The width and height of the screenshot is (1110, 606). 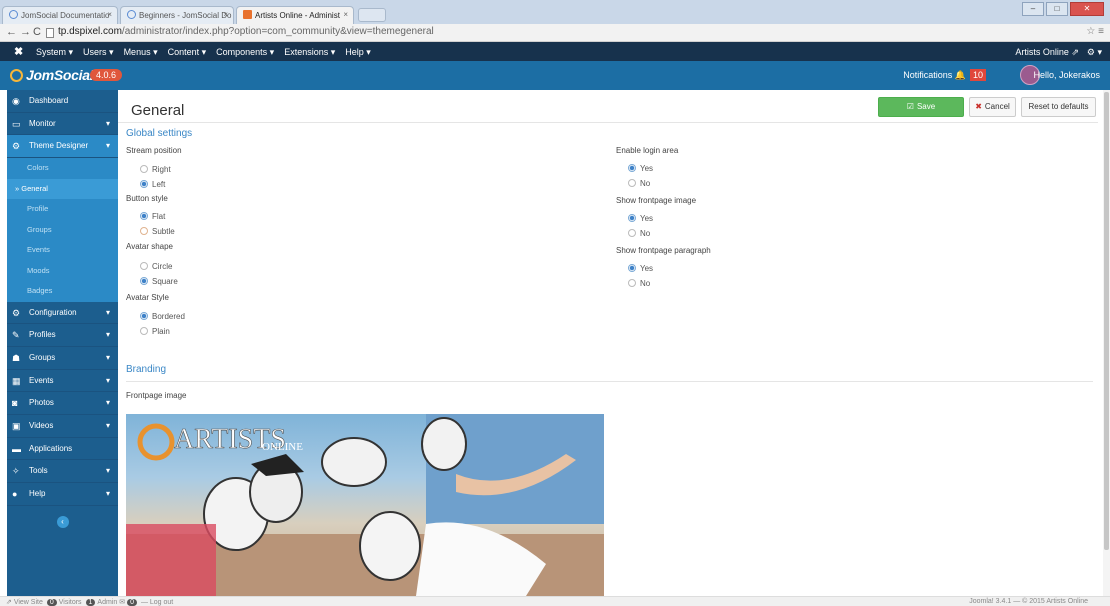 I want to click on dashboard-icon: ◉, so click(x=16, y=101).